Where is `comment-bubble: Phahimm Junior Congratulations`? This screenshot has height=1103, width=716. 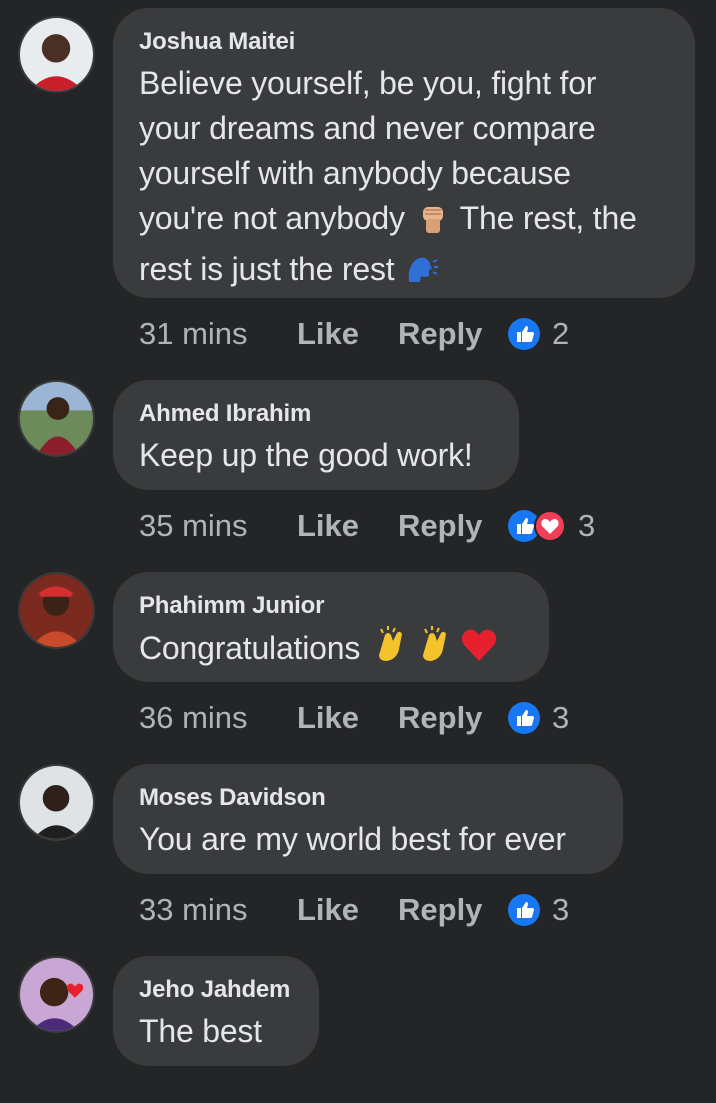 comment-bubble: Phahimm Junior Congratulations is located at coordinates (331, 627).